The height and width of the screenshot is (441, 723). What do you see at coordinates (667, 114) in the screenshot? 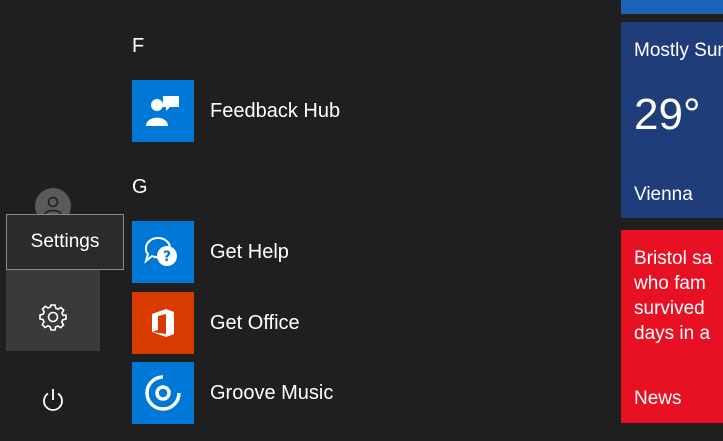
I see `weather-temperature: 29°` at bounding box center [667, 114].